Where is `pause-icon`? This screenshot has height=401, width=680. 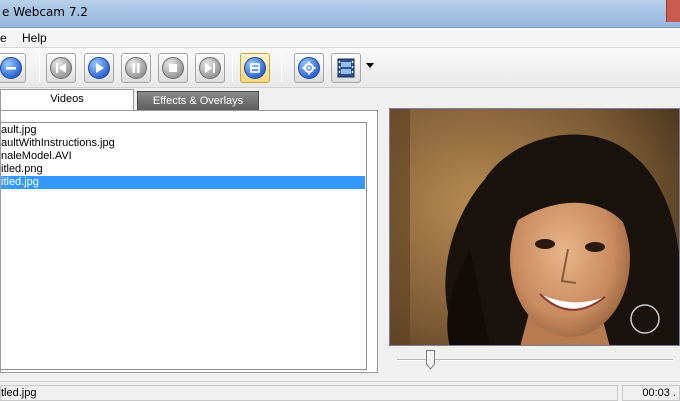 pause-icon is located at coordinates (136, 68).